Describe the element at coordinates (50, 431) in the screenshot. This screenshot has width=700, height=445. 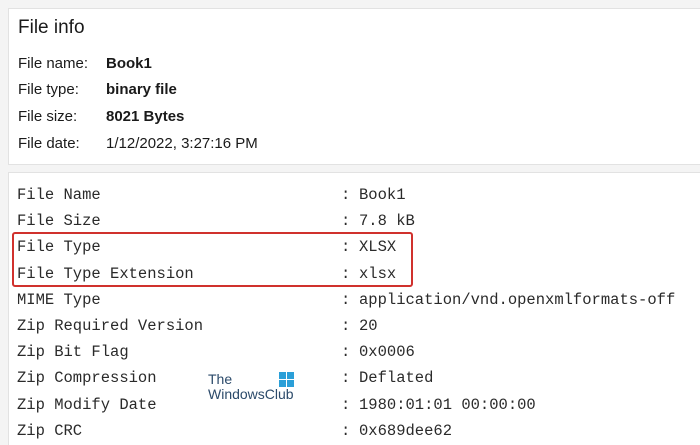
I see `metadata-key: Zip CRC` at that location.